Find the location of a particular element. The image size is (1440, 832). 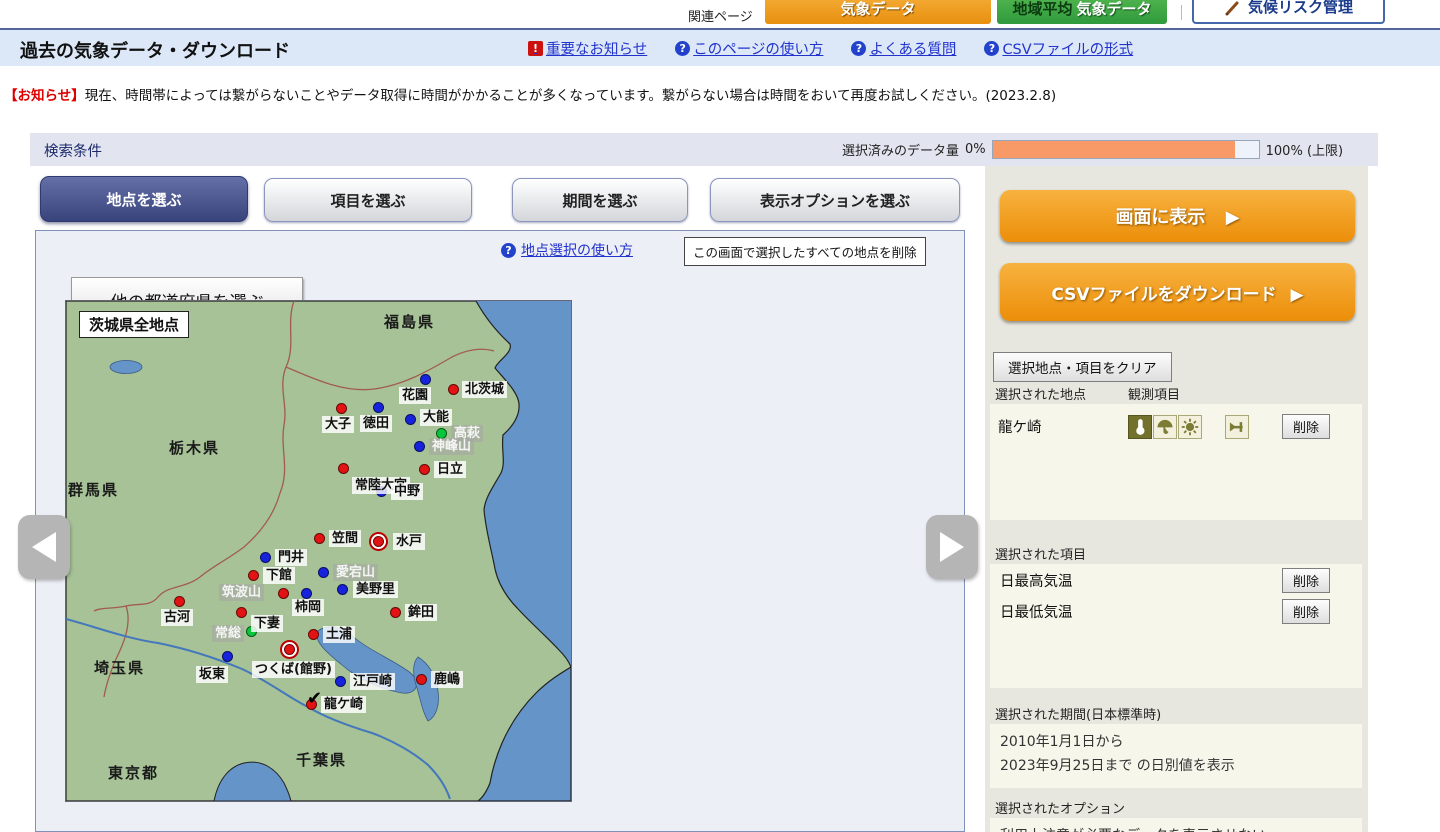

station-label: 笠間 is located at coordinates (345, 538).